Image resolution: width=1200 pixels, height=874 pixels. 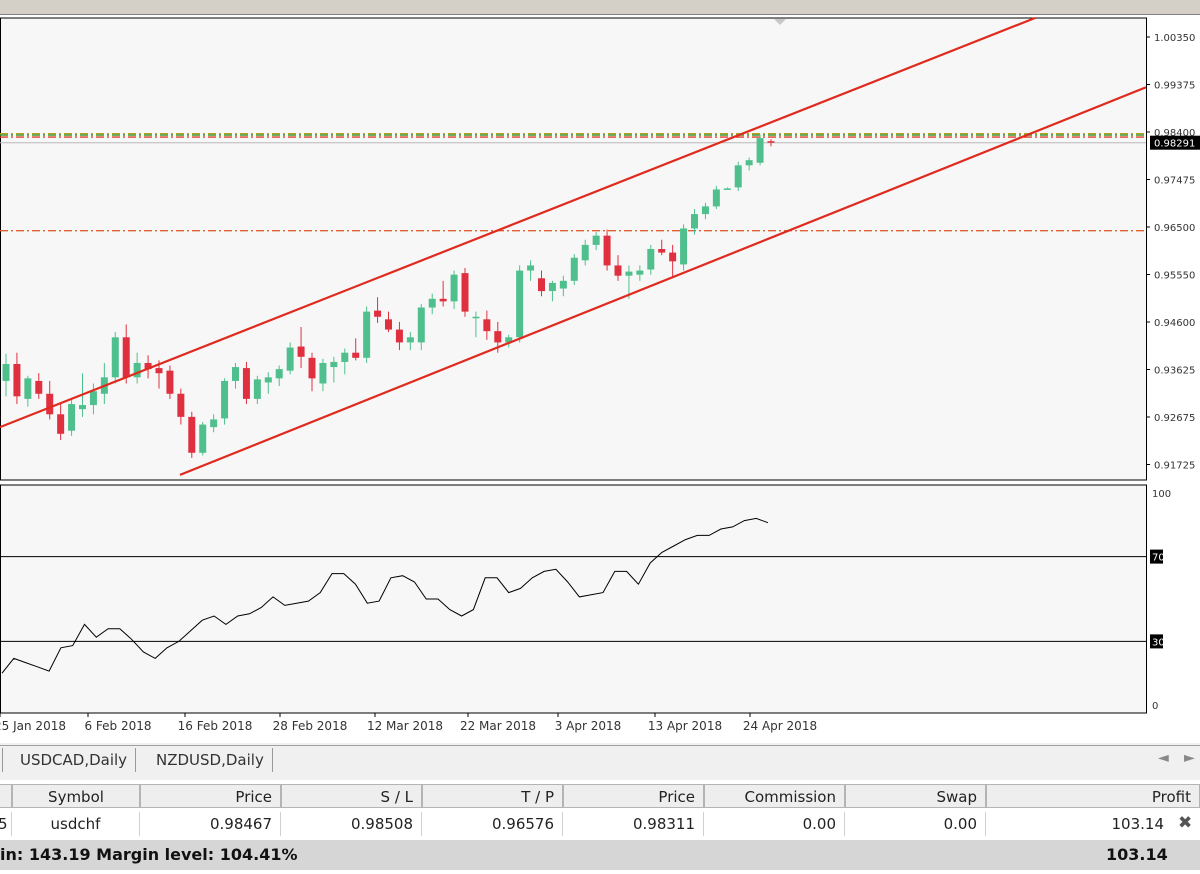 What do you see at coordinates (1174, 466) in the screenshot?
I see `price-axis-label: 0.91725` at bounding box center [1174, 466].